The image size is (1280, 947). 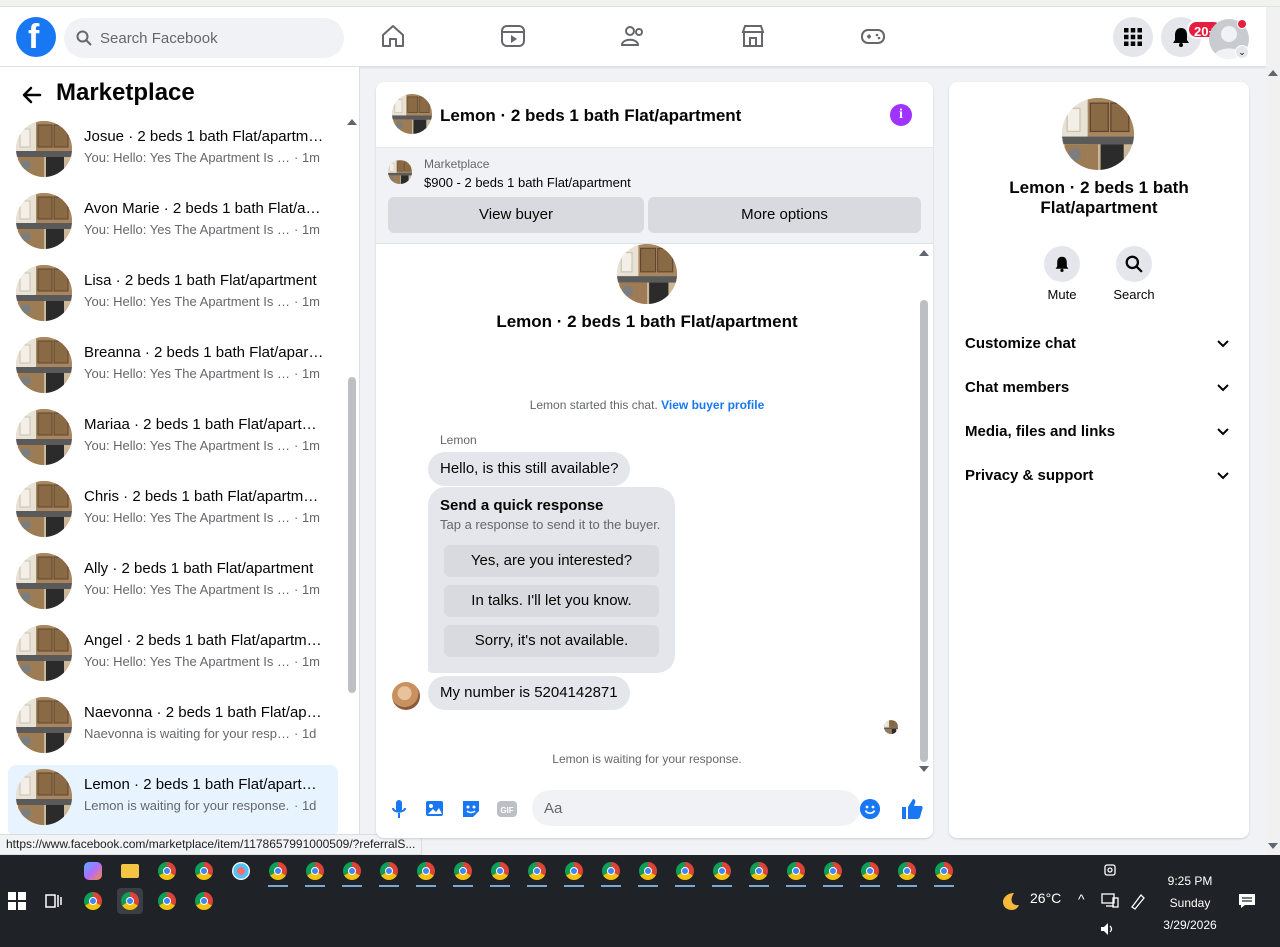 I want to click on conversation-thumbnail, so click(x=44, y=221).